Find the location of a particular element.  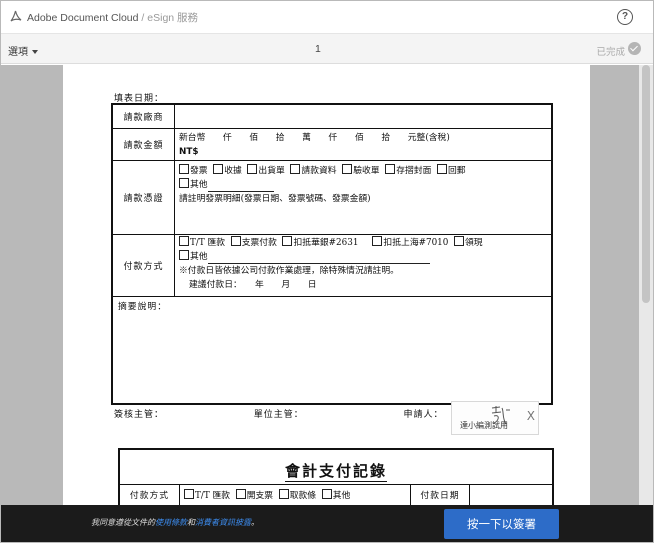

row-summary: 摘要說明： is located at coordinates (332, 350).